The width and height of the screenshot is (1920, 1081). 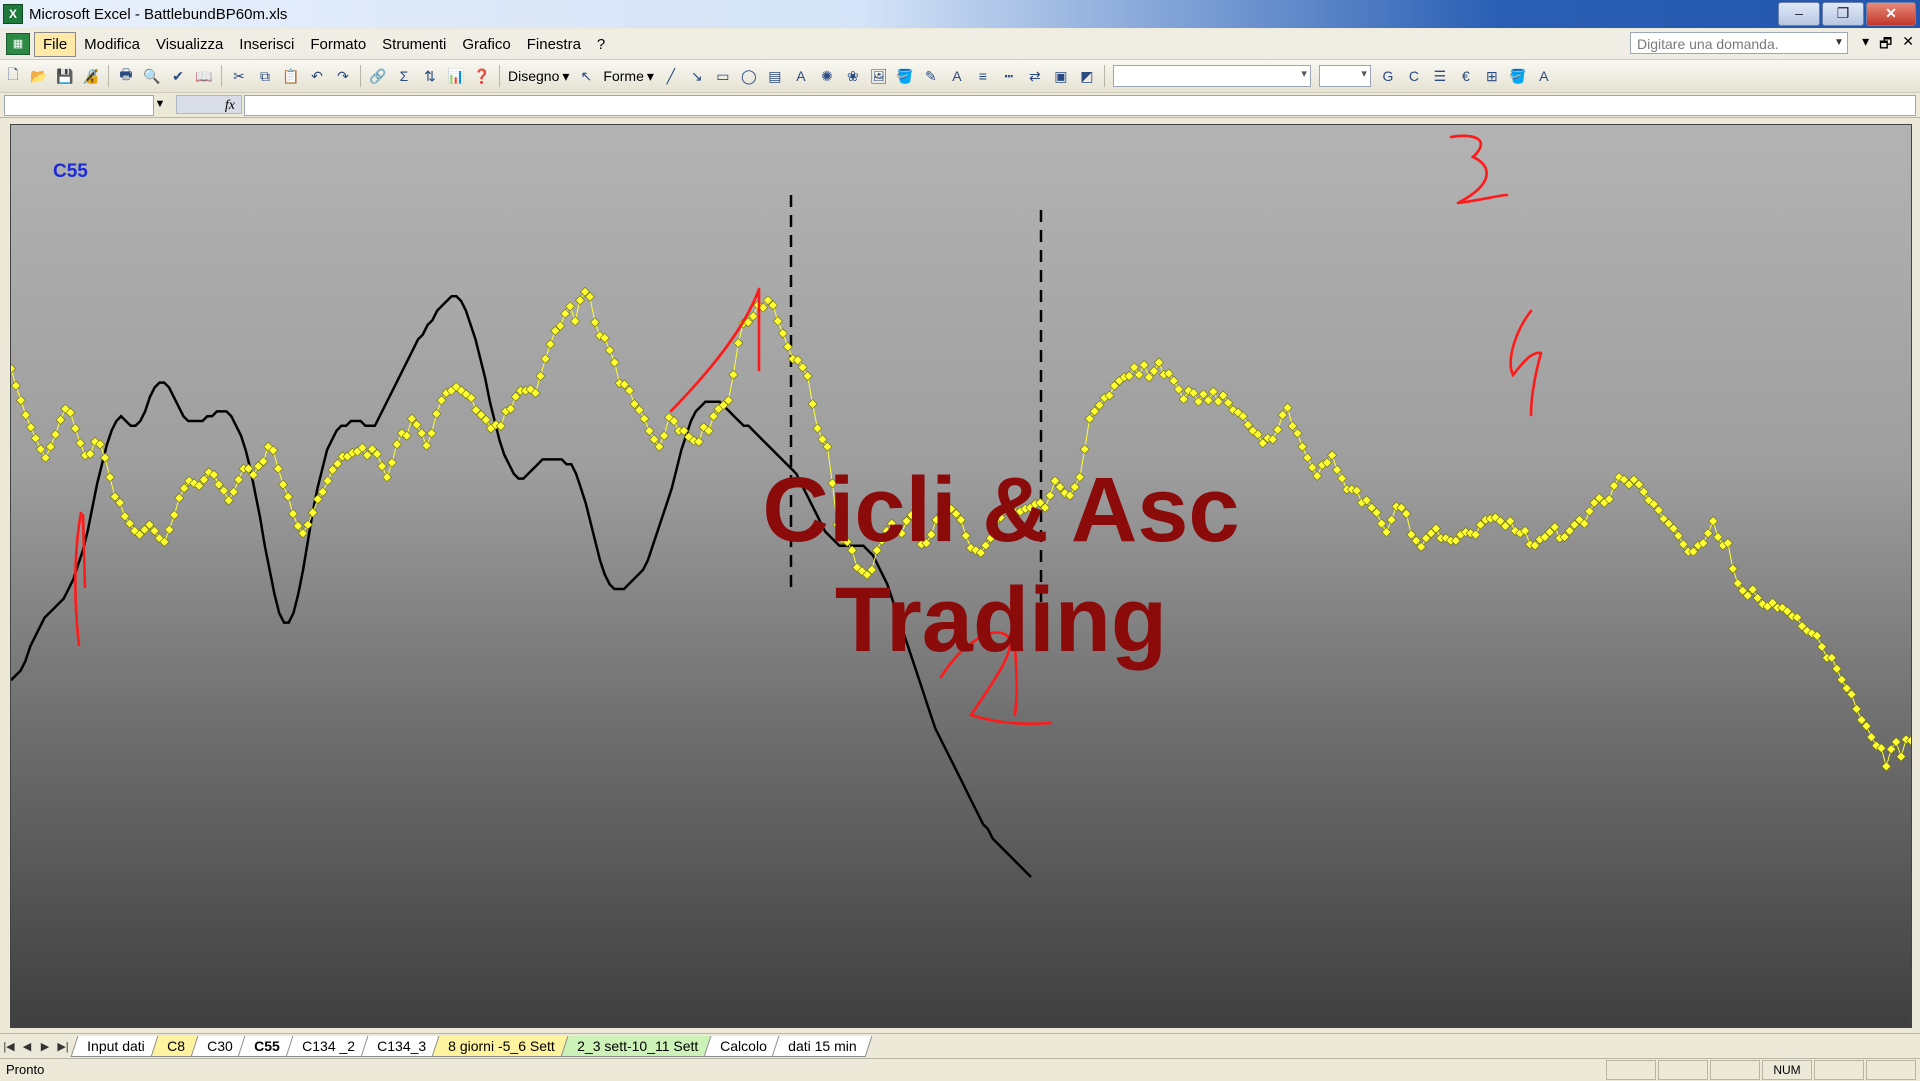 What do you see at coordinates (209, 104) in the screenshot?
I see `insert-function-button: fx` at bounding box center [209, 104].